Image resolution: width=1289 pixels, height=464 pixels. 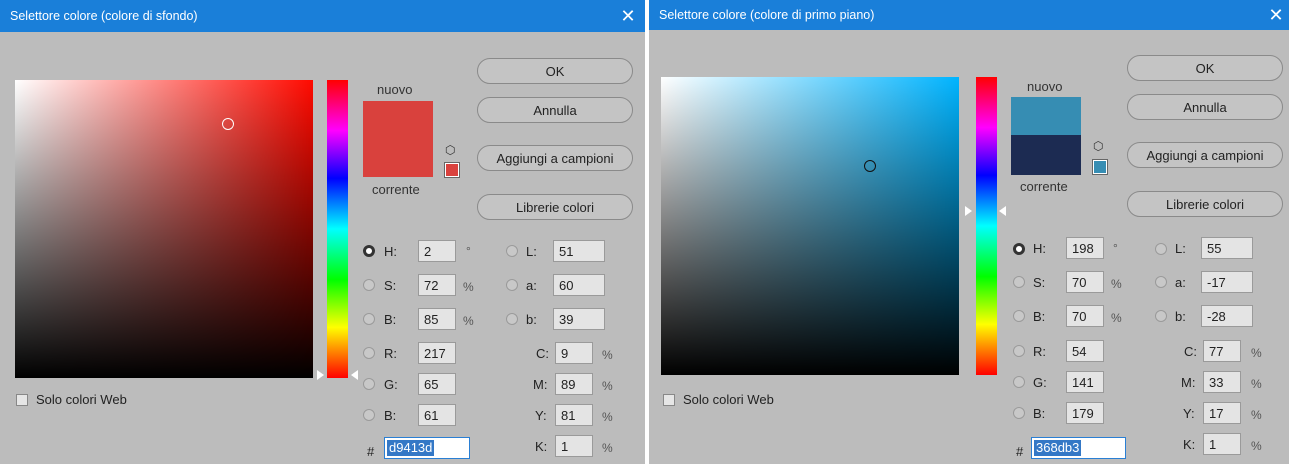 I want to click on magenta-input: 33, so click(x=1222, y=382).